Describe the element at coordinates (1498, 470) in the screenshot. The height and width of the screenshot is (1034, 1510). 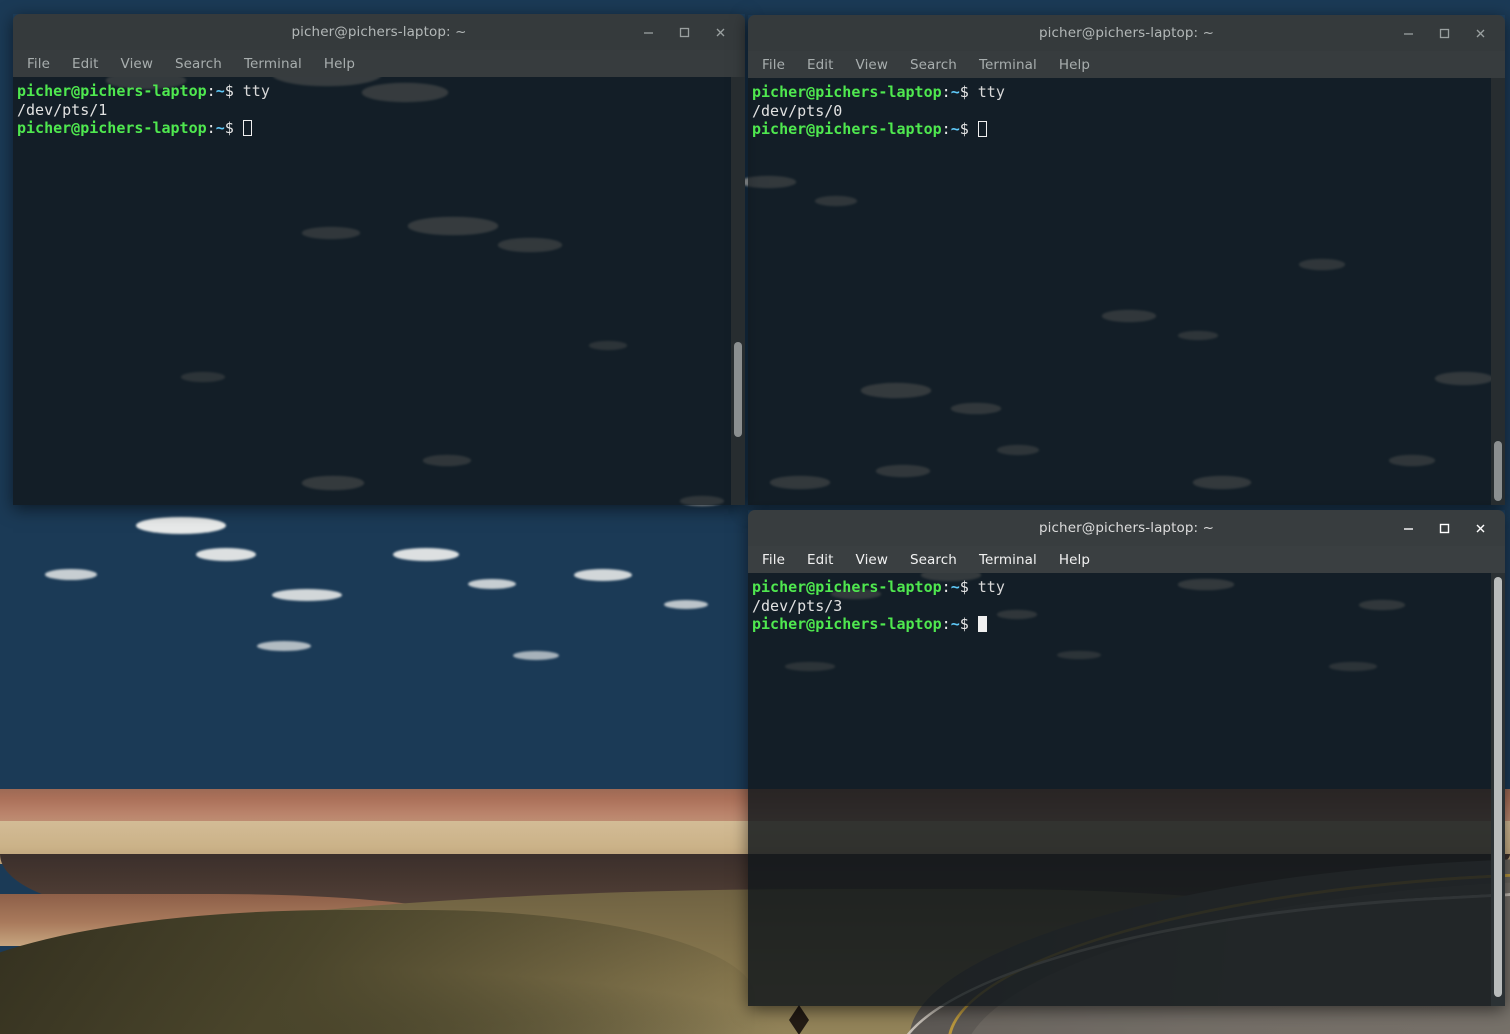
I see `window-2-scrollbar-thumb` at that location.